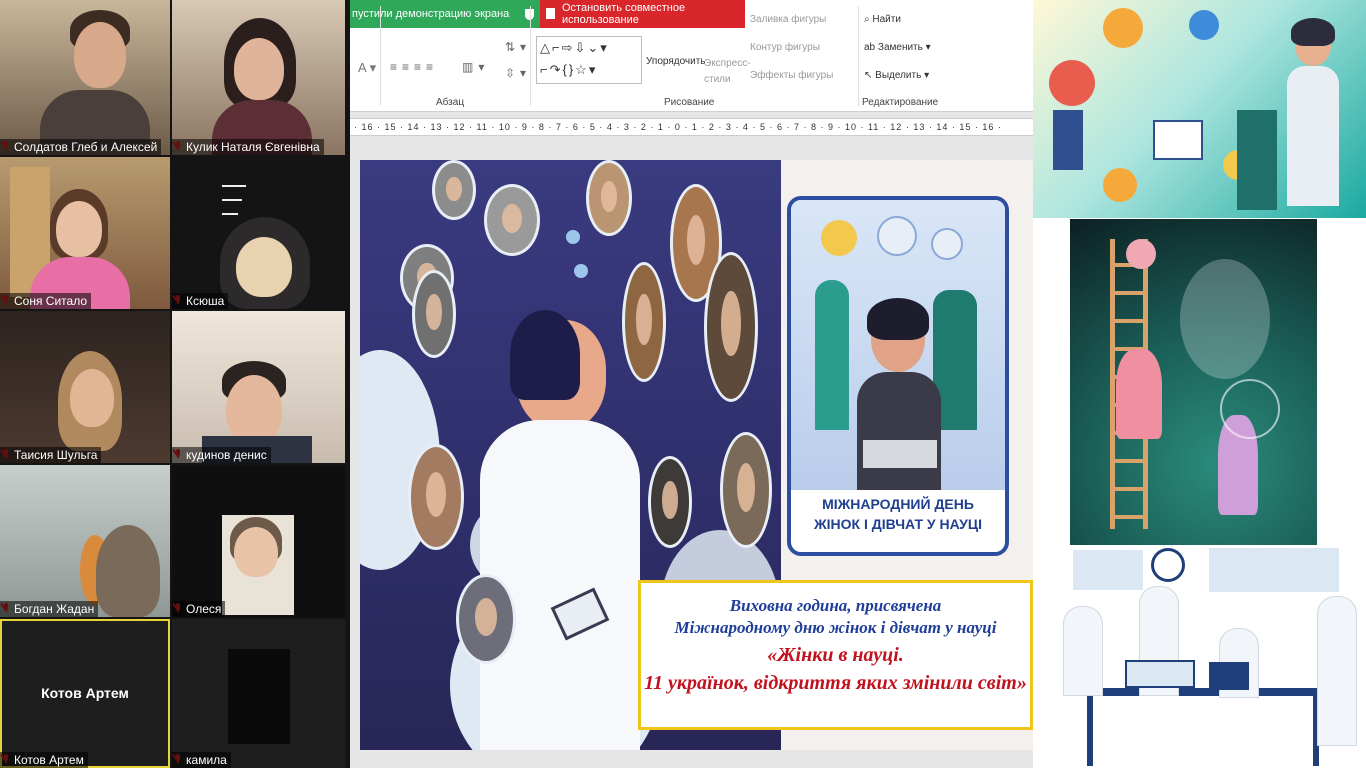 Image resolution: width=1366 pixels, height=768 pixels. What do you see at coordinates (258, 541) in the screenshot?
I see `participant-tile: Олеся` at bounding box center [258, 541].